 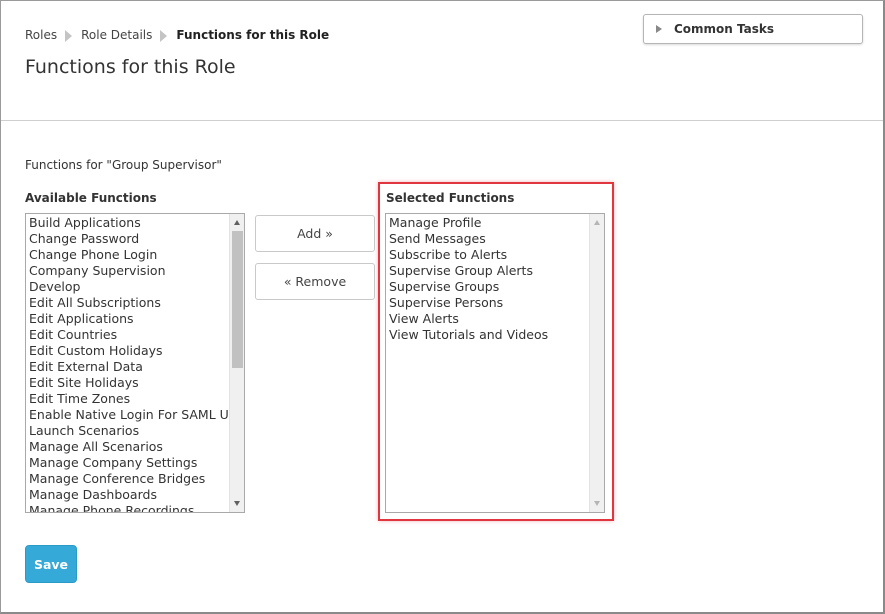 What do you see at coordinates (128, 383) in the screenshot?
I see `list-item: Edit Site Holidays` at bounding box center [128, 383].